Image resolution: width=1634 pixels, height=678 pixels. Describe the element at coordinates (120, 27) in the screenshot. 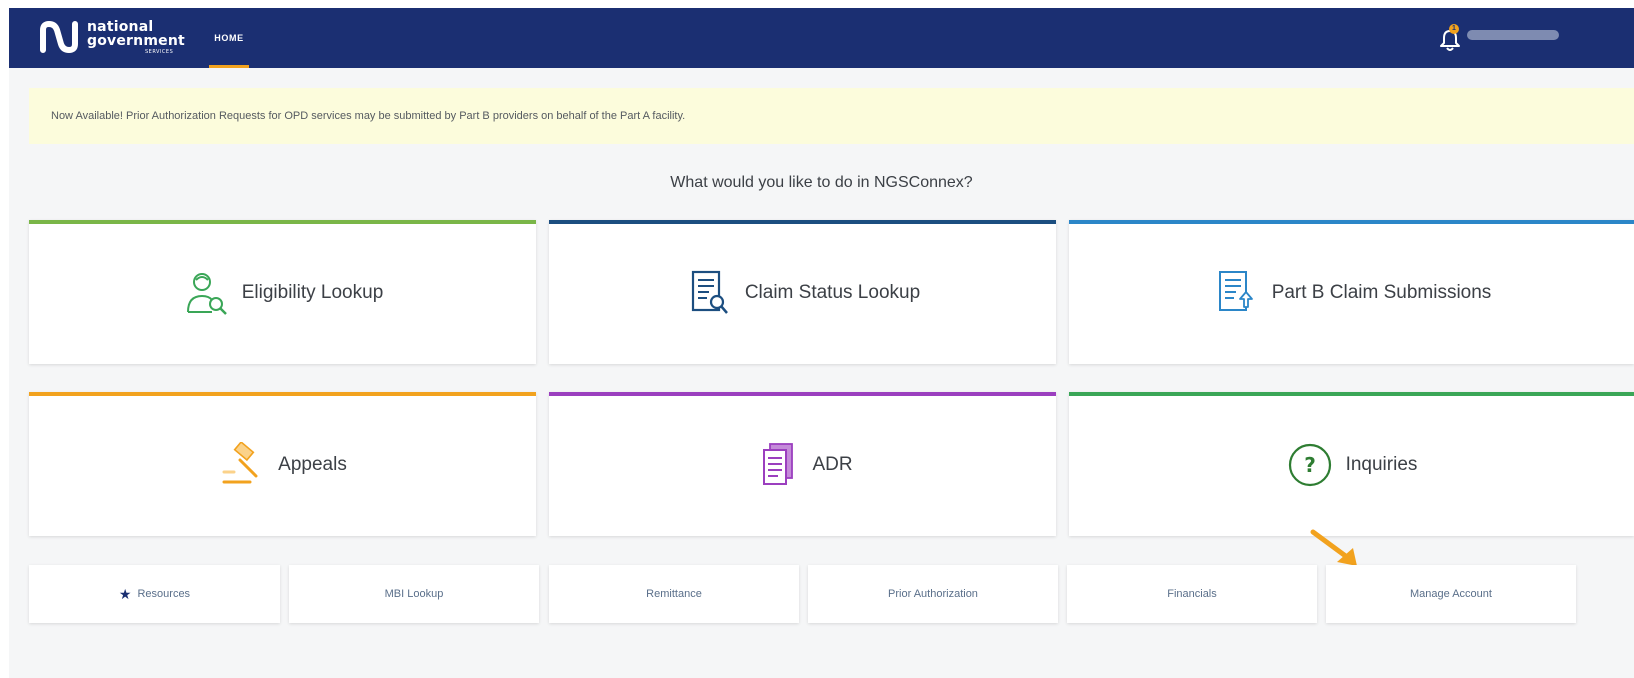

I see `logo-line-1: national` at that location.